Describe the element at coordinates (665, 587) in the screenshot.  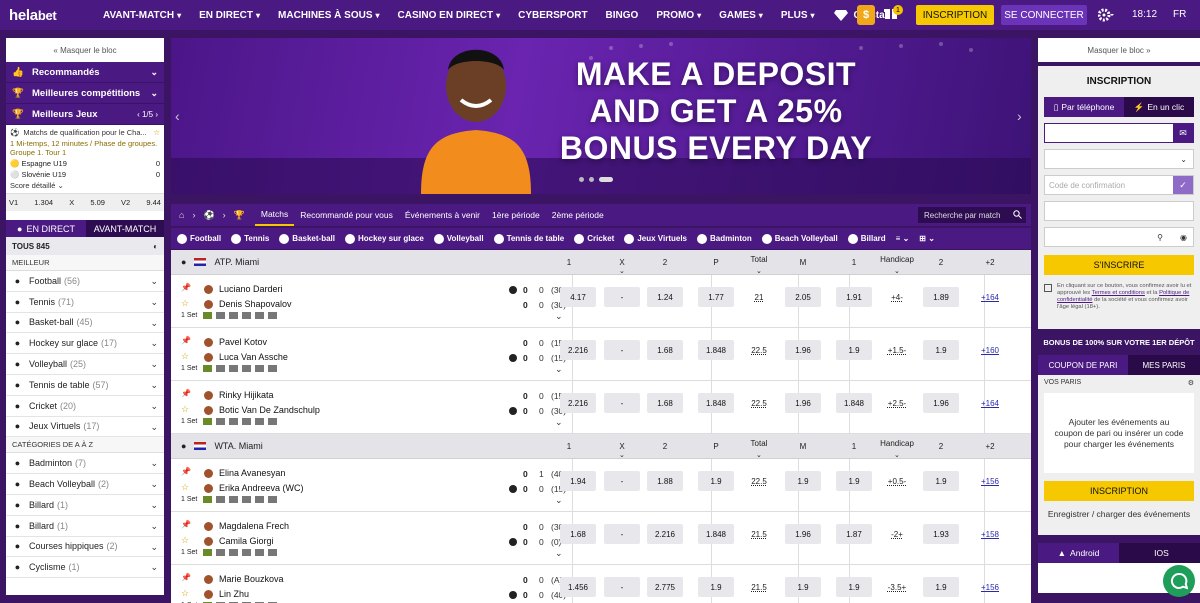
I see `odds-button: 2.775` at that location.